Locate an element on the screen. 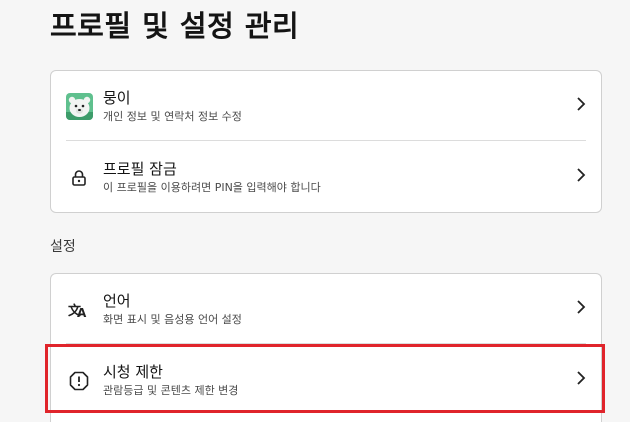 This screenshot has height=422, width=630. language-subtitle: 화면 표시 및 음성용 언어 설정 is located at coordinates (172, 319).